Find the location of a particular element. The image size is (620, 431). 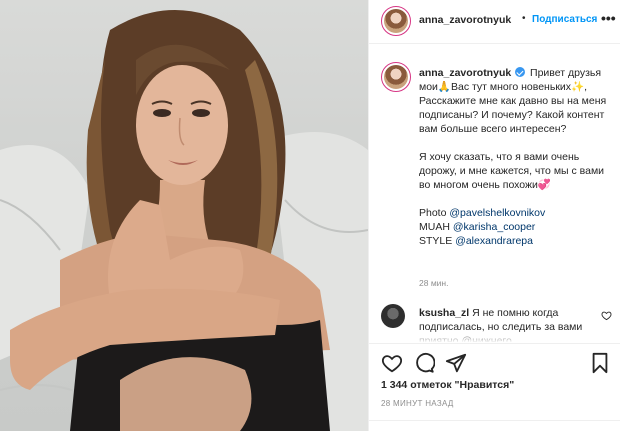

credit-label: STYLE is located at coordinates (436, 241).